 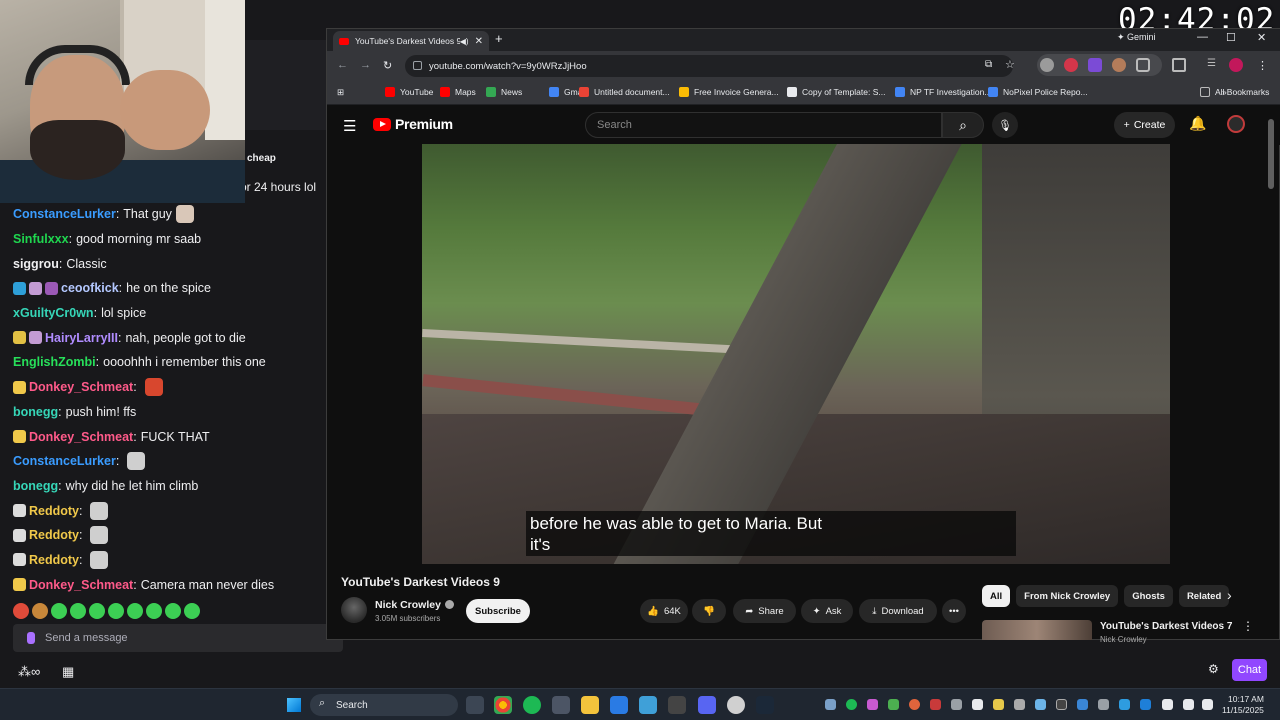 I want to click on more-actions-button: •••, so click(x=954, y=611).